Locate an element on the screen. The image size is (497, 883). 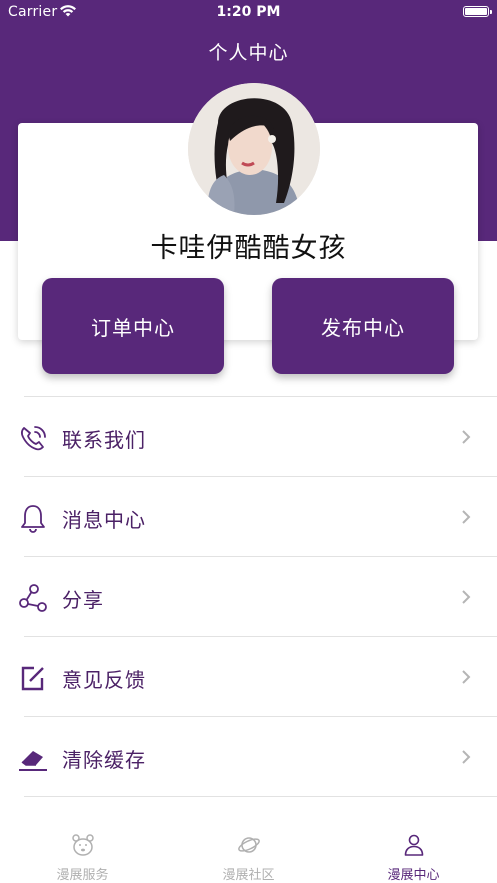
phone-icon is located at coordinates (33, 438).